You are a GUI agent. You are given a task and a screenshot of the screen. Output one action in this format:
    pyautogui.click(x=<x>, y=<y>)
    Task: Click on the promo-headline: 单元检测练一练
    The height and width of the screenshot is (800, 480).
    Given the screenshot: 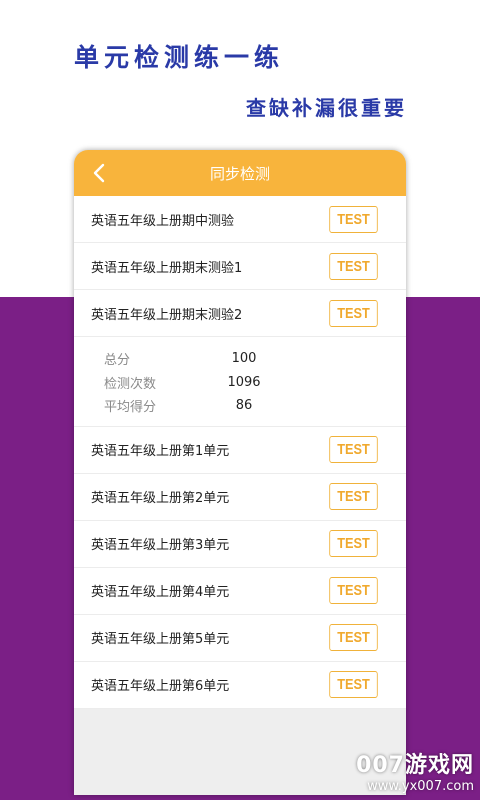 What is the action you would take?
    pyautogui.click(x=179, y=57)
    